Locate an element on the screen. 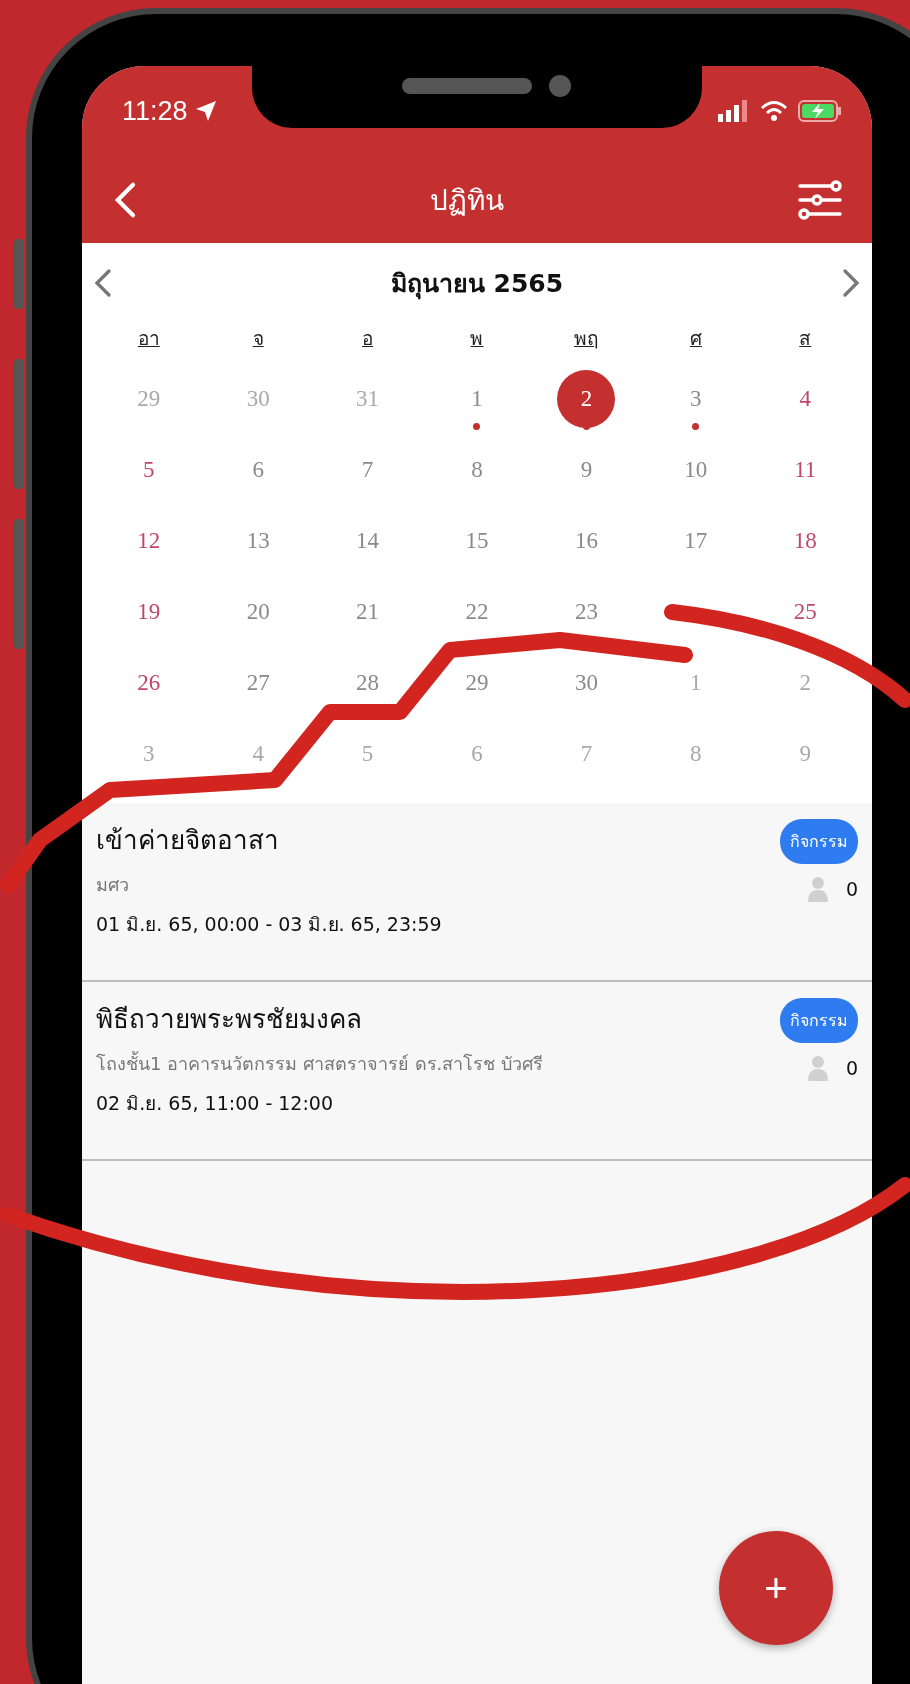  weekday-label: จ is located at coordinates (258, 338).